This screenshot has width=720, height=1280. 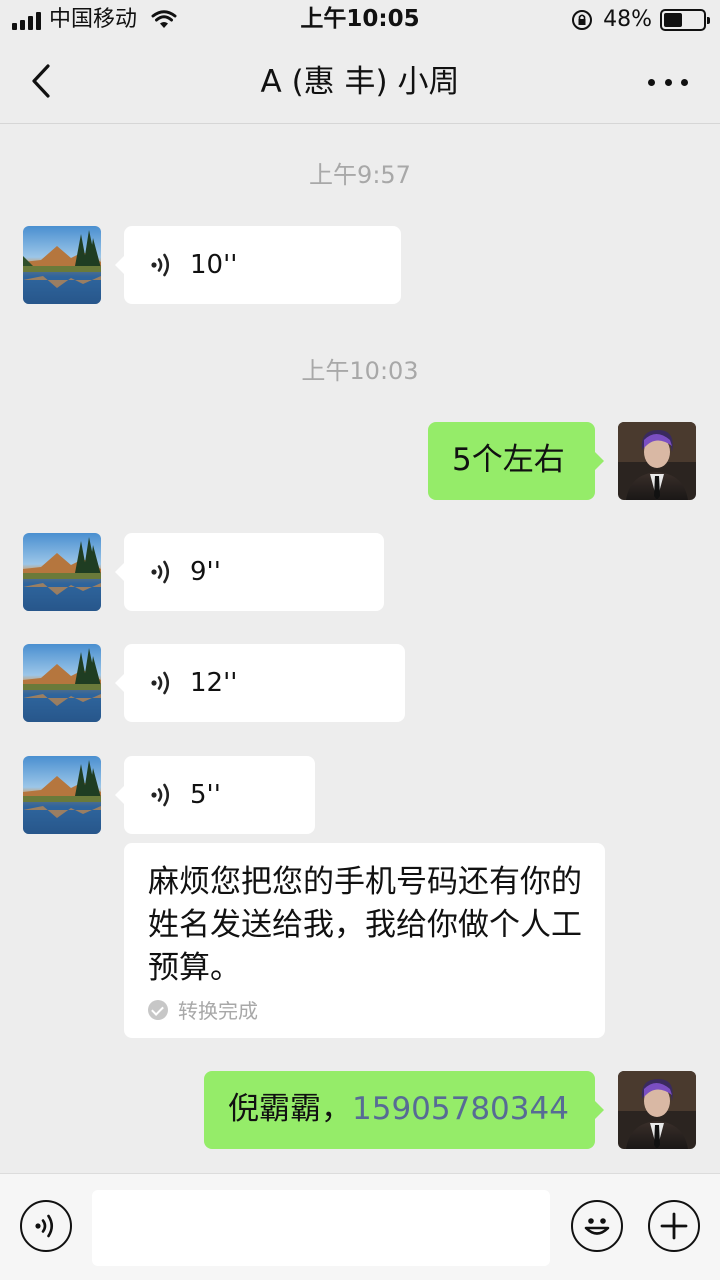 I want to click on voice-duration: 12'', so click(x=214, y=683).